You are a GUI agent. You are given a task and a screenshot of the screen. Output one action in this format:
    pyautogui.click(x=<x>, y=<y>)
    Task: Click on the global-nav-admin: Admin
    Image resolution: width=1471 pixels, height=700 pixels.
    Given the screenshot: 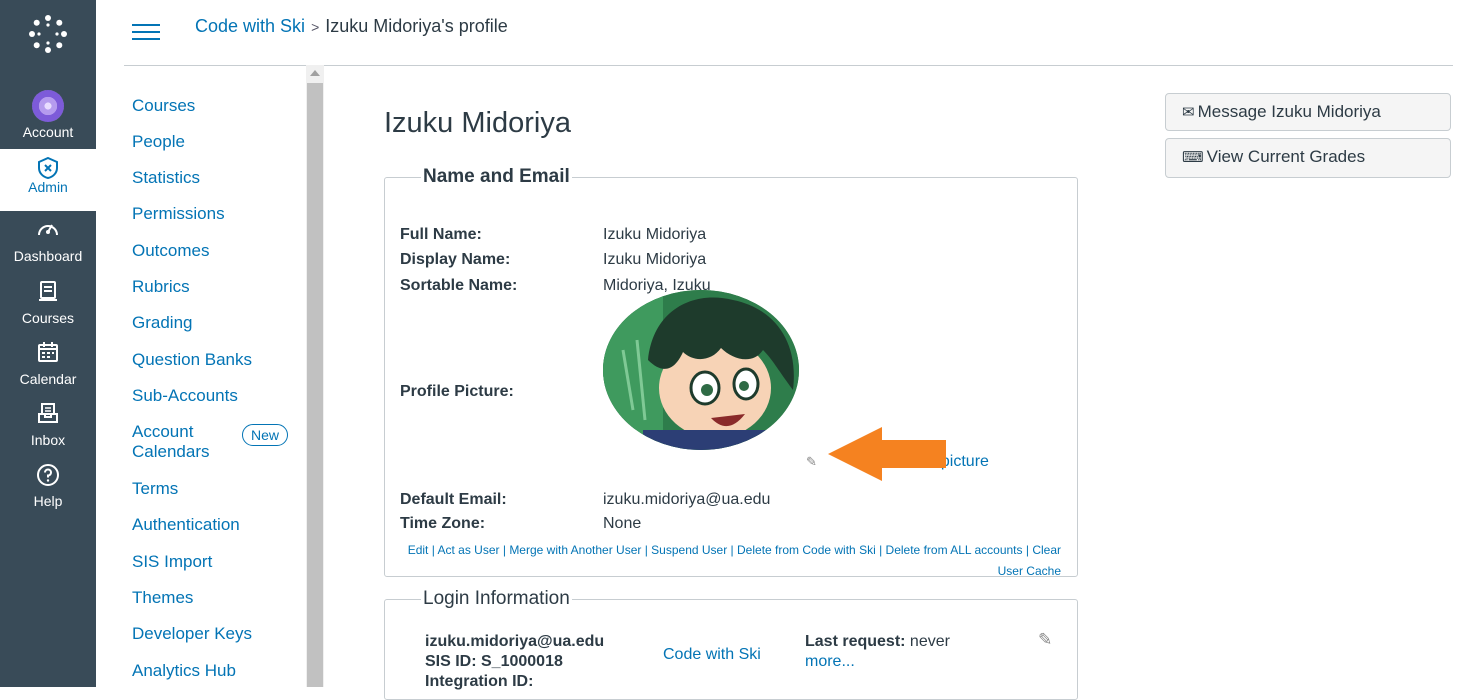 What is the action you would take?
    pyautogui.click(x=48, y=180)
    